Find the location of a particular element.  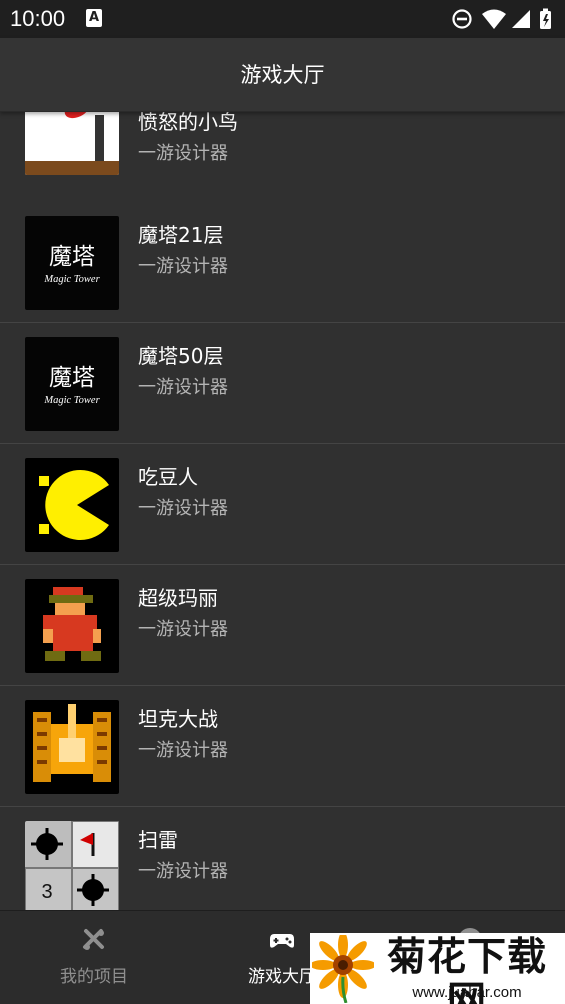

game-row-magic-tower-50: 魔塔 Magic Tower 魔塔50层 一游设计器 is located at coordinates (282, 384).